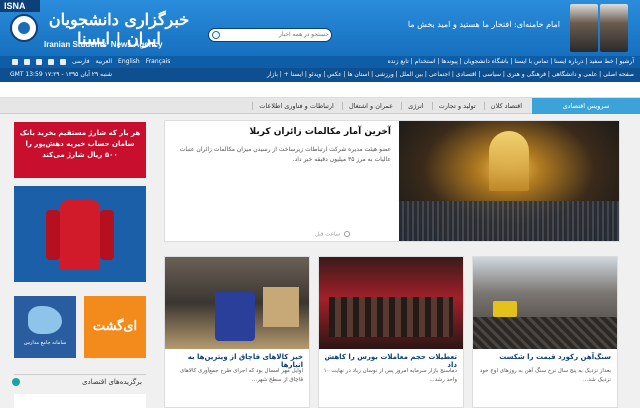 The height and width of the screenshot is (408, 640). I want to click on selected-economic-heading: برگزیده‌های اقتصادی, so click(79, 381).